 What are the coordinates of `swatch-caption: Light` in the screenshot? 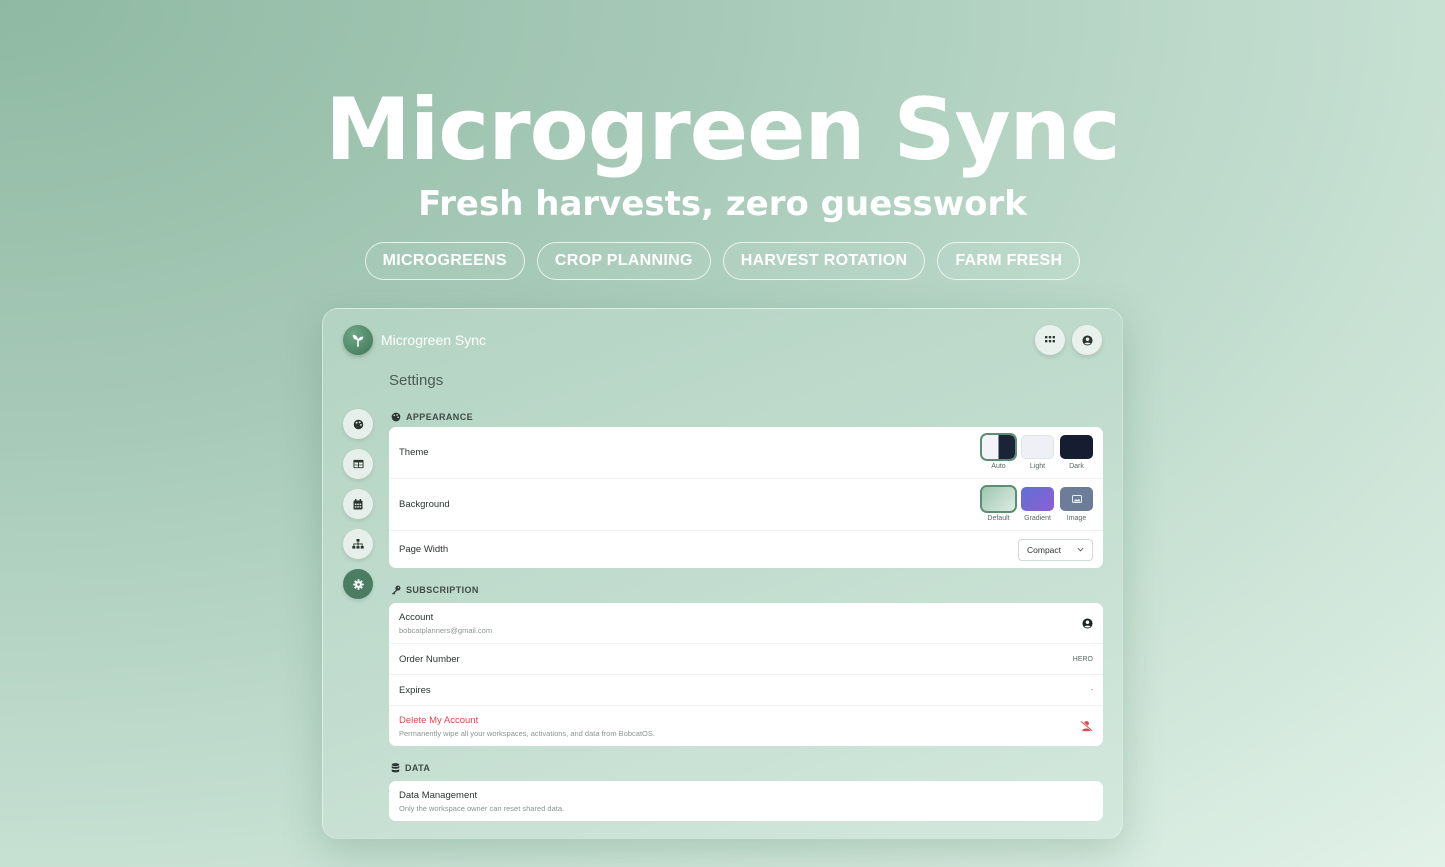 It's located at (1037, 466).